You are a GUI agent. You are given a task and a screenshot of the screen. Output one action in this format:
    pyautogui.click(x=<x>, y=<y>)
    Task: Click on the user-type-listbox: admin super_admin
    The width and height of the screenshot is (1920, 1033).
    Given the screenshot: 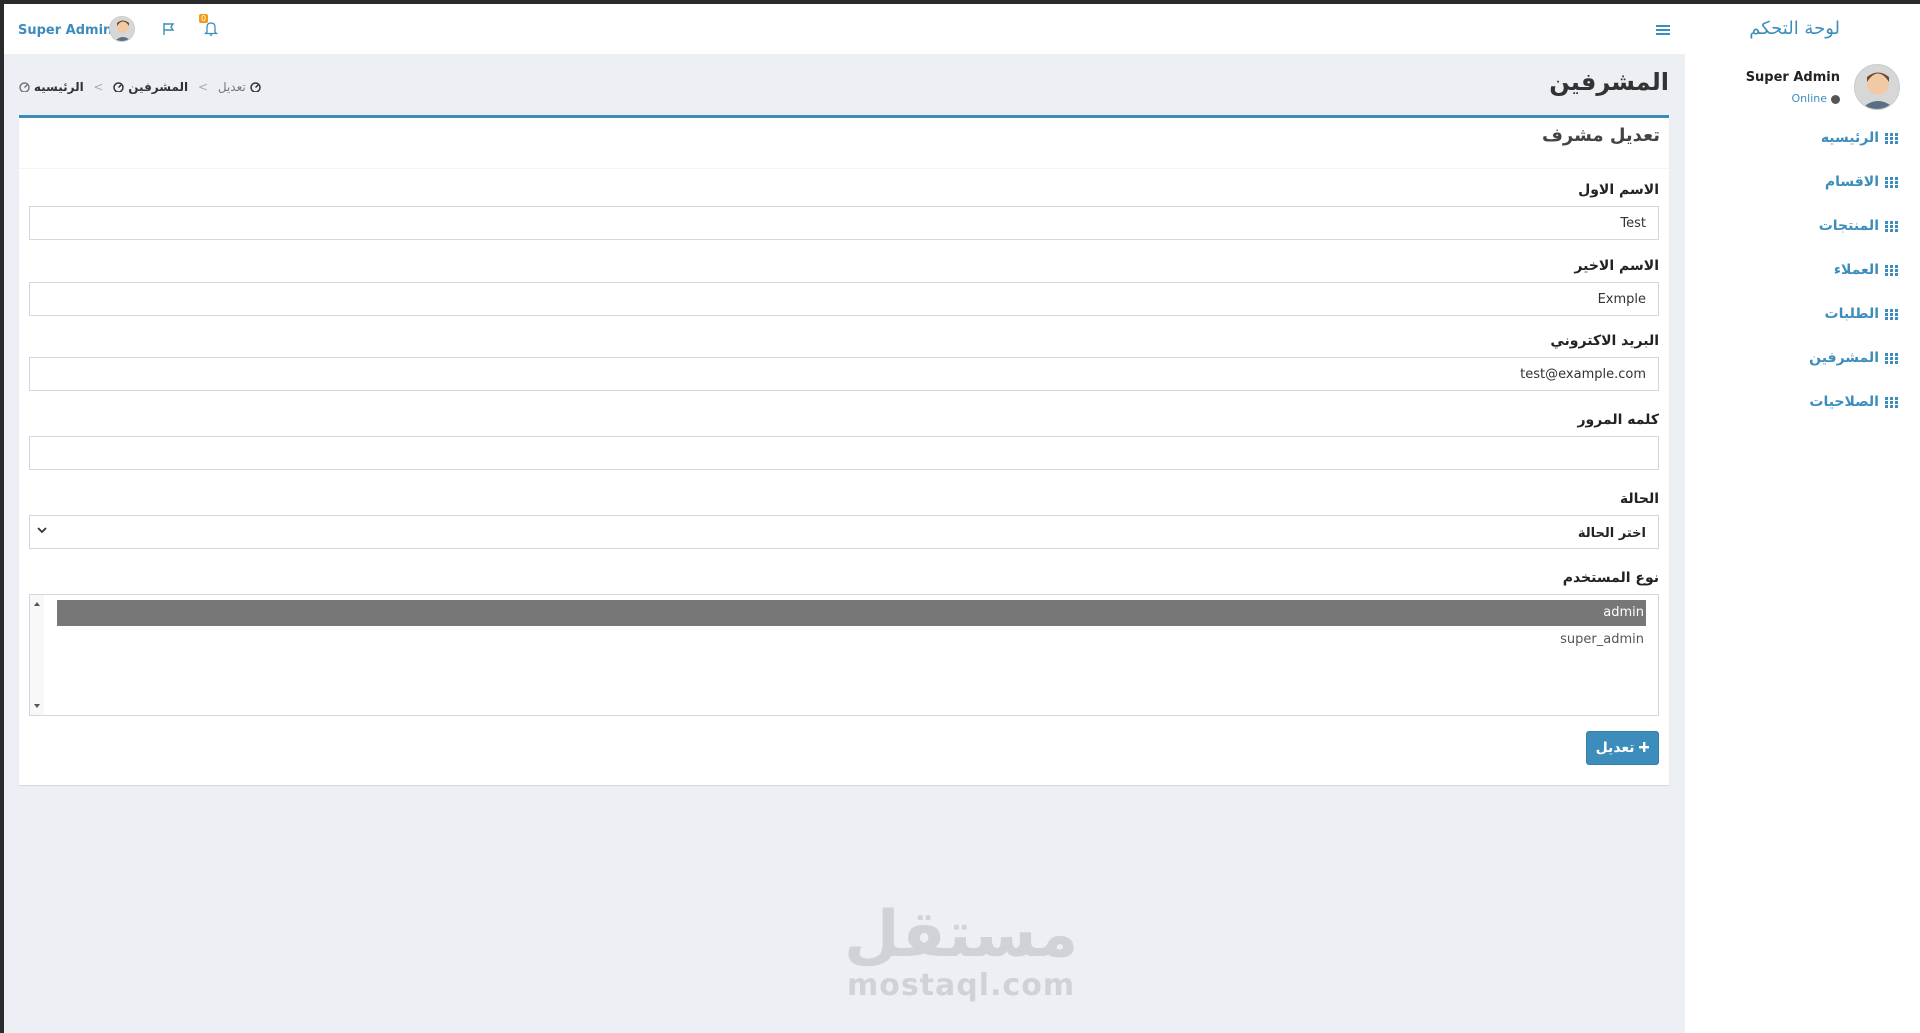 What is the action you would take?
    pyautogui.click(x=844, y=655)
    